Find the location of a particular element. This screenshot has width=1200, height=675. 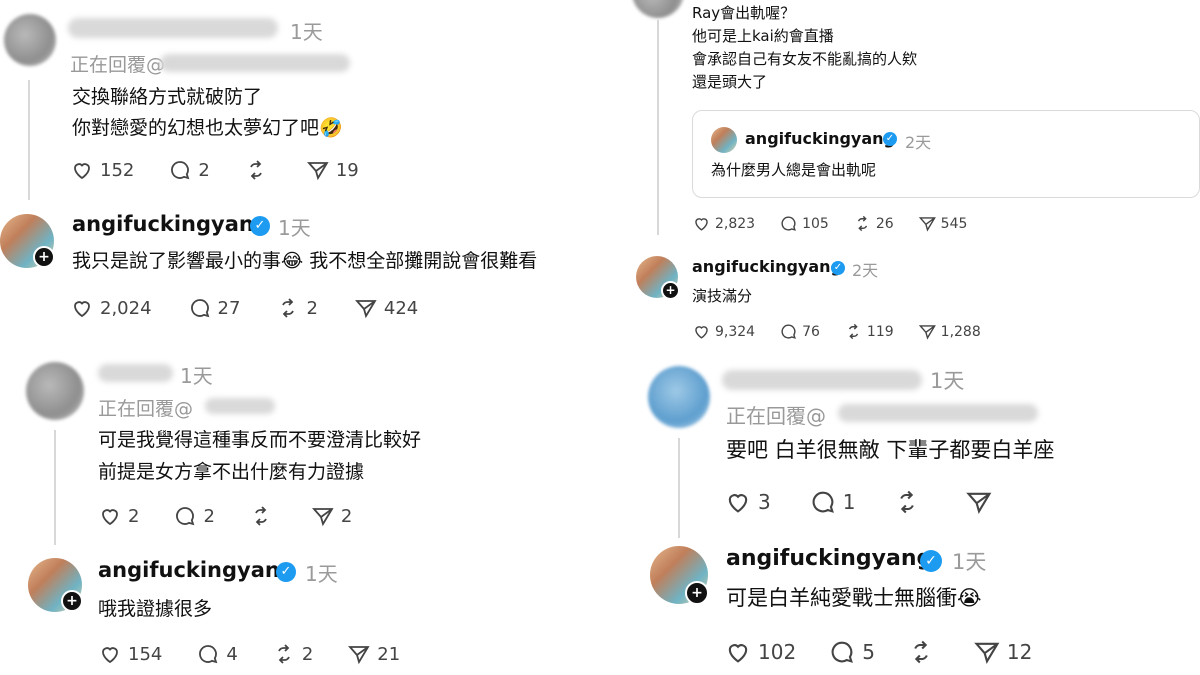

action-bar: 2,024 27 2 424 is located at coordinates (244, 308).